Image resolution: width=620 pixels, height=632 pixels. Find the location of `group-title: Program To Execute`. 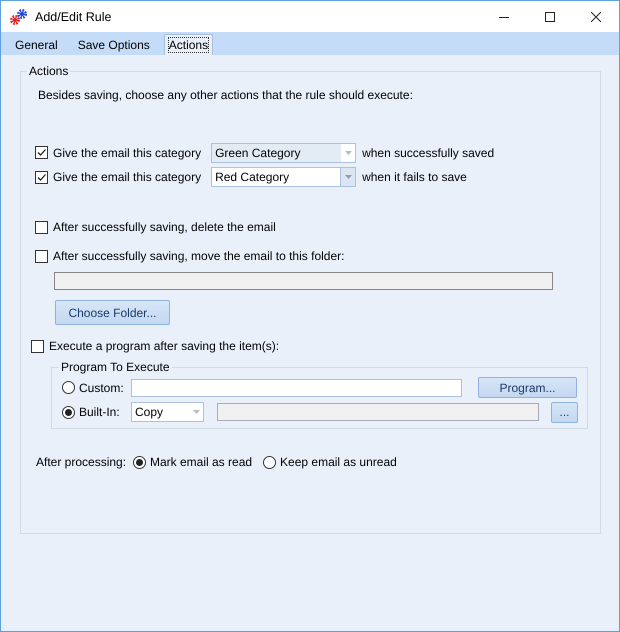

group-title: Program To Execute is located at coordinates (115, 367).